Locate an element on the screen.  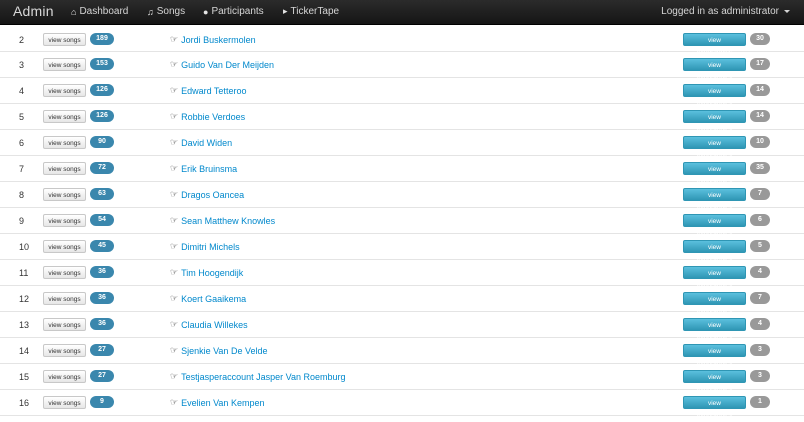
row-rank: 4 is located at coordinates (22, 91).